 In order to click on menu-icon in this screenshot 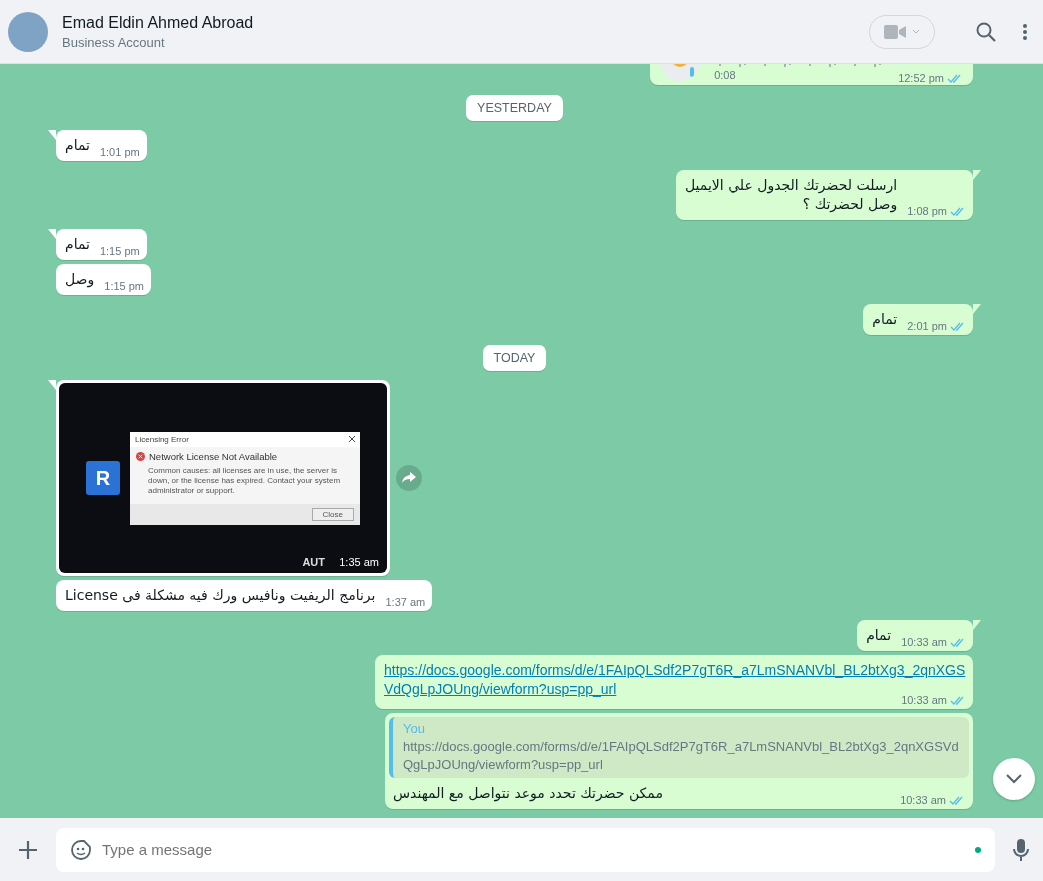, I will do `click(1025, 31)`.